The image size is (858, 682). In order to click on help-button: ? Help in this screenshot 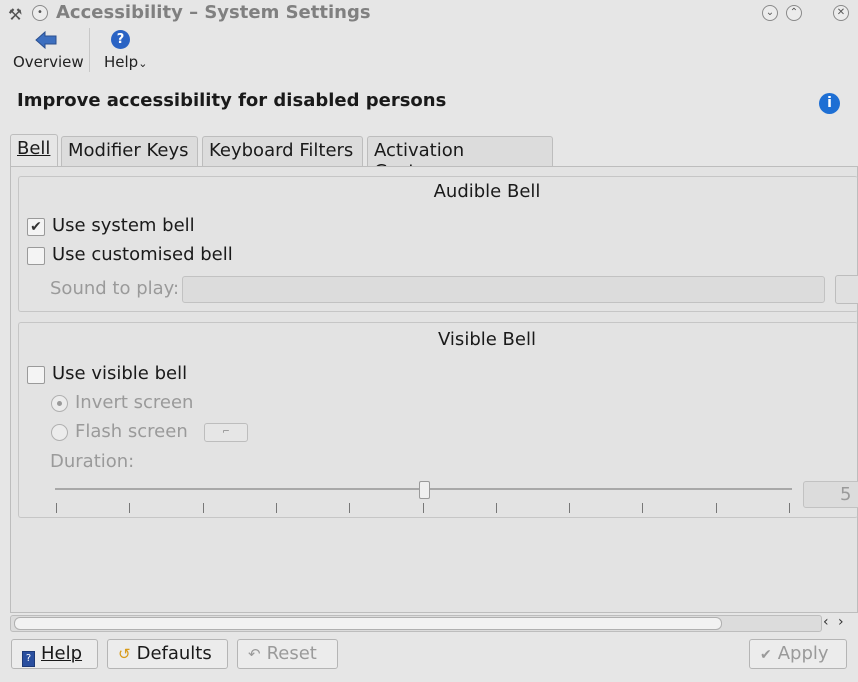, I will do `click(54, 654)`.